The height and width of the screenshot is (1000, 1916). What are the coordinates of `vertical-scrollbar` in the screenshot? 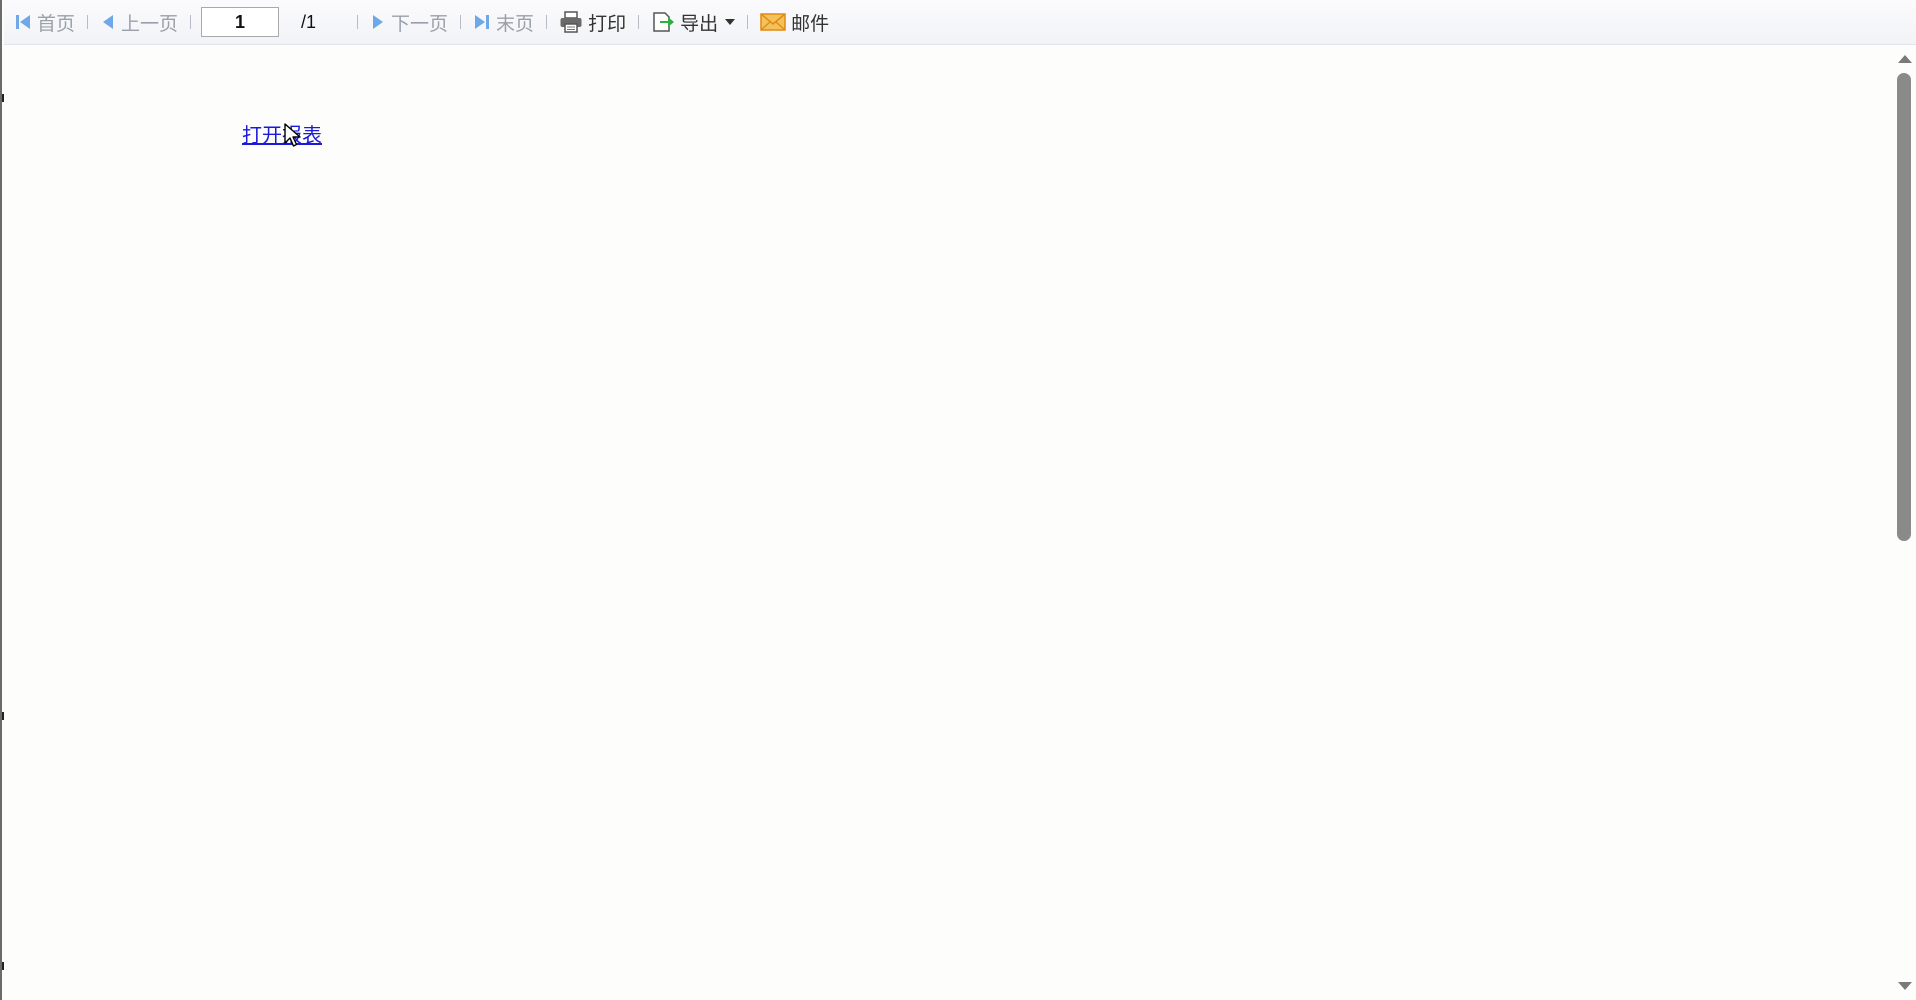 It's located at (1904, 522).